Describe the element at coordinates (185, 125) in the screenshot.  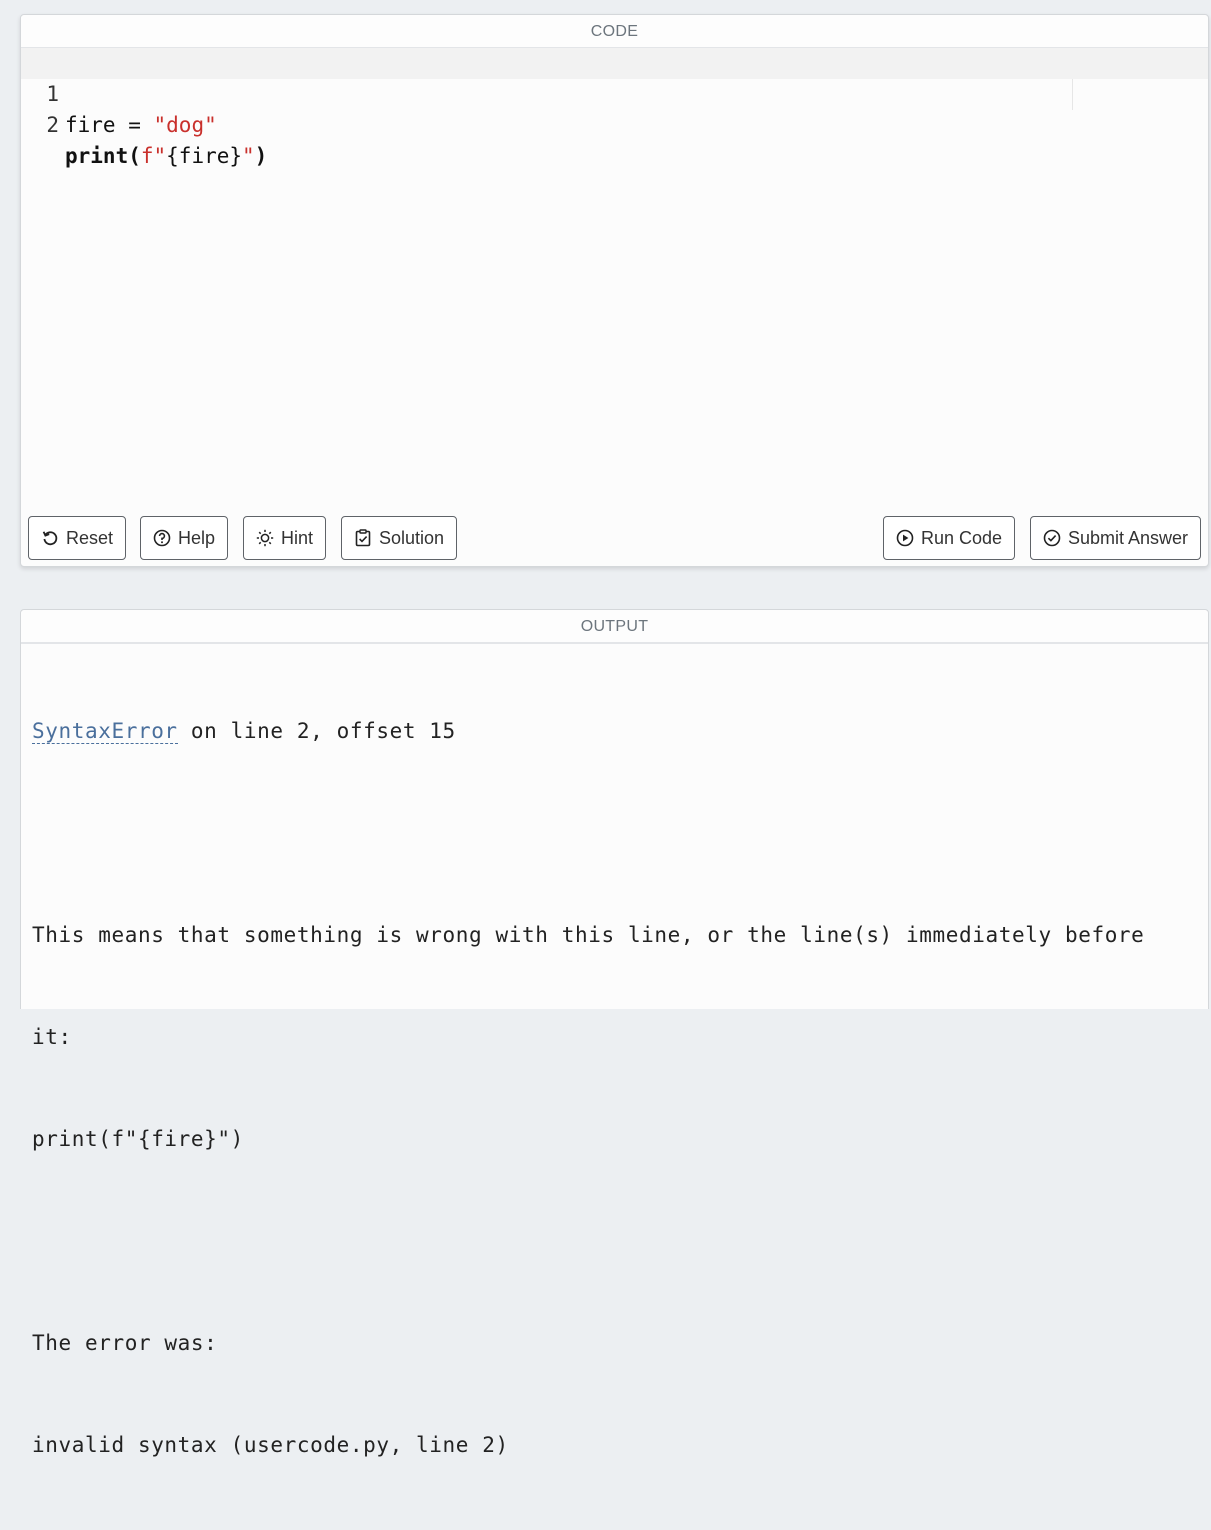
I see `code-token-string: "dog"` at that location.